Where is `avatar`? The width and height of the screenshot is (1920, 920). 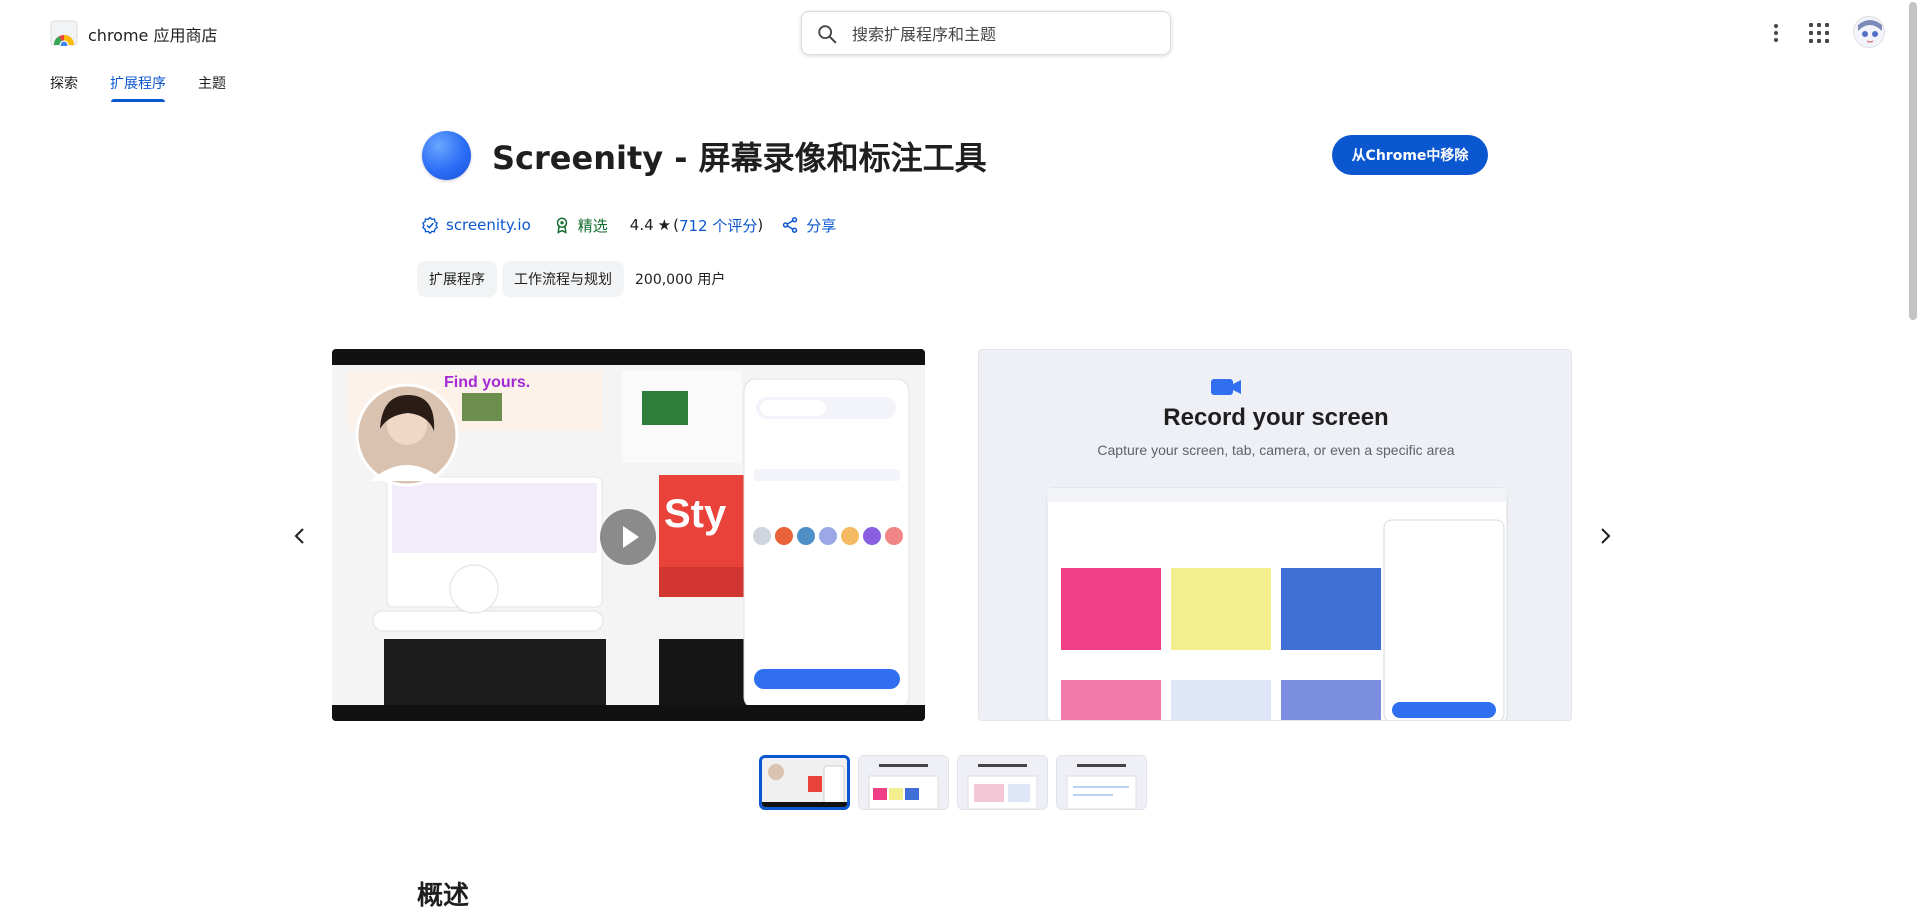 avatar is located at coordinates (1869, 32).